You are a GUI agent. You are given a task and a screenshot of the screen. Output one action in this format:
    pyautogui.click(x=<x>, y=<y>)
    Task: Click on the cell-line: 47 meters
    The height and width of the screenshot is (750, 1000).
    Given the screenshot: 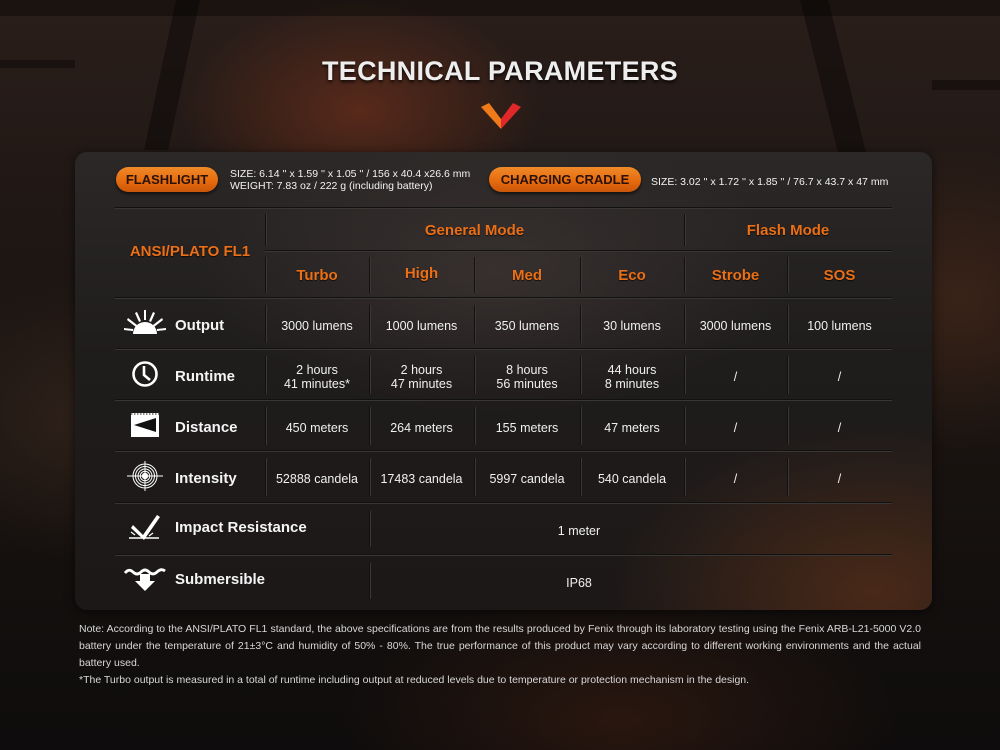 What is the action you would take?
    pyautogui.click(x=632, y=428)
    